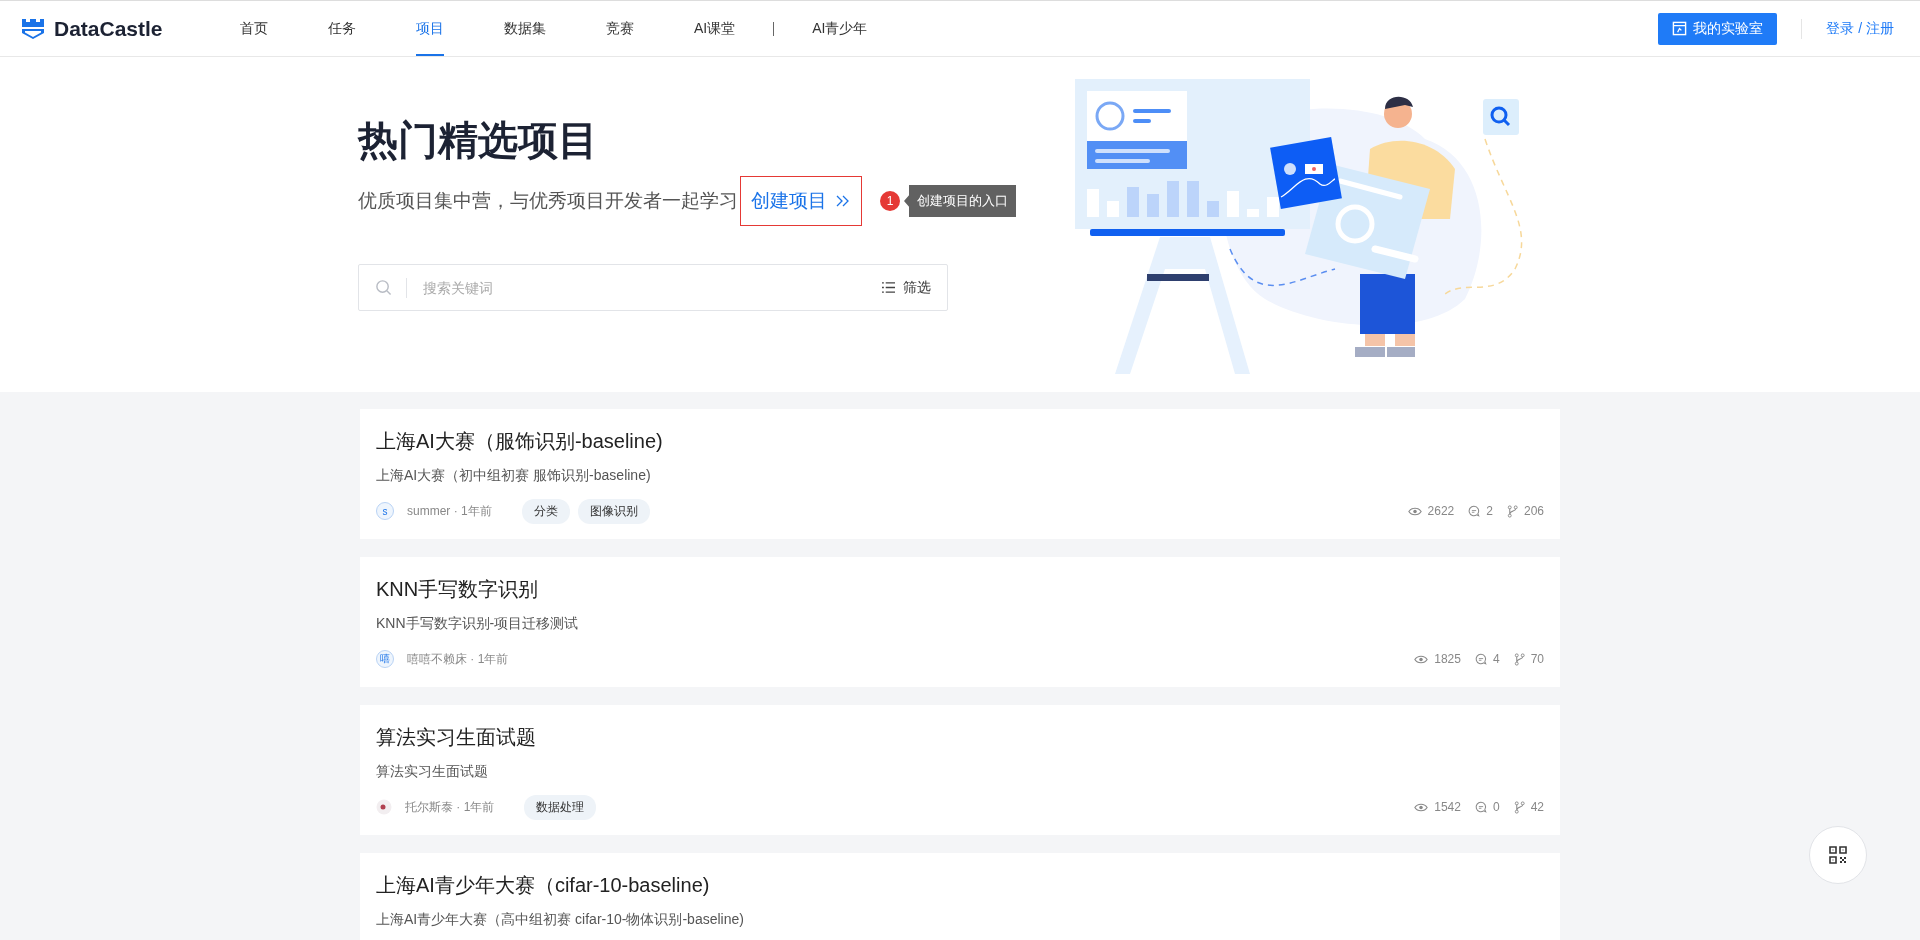 Image resolution: width=1920 pixels, height=940 pixels. What do you see at coordinates (653, 287) in the screenshot?
I see `search-field: 搜索关键词 筛选` at bounding box center [653, 287].